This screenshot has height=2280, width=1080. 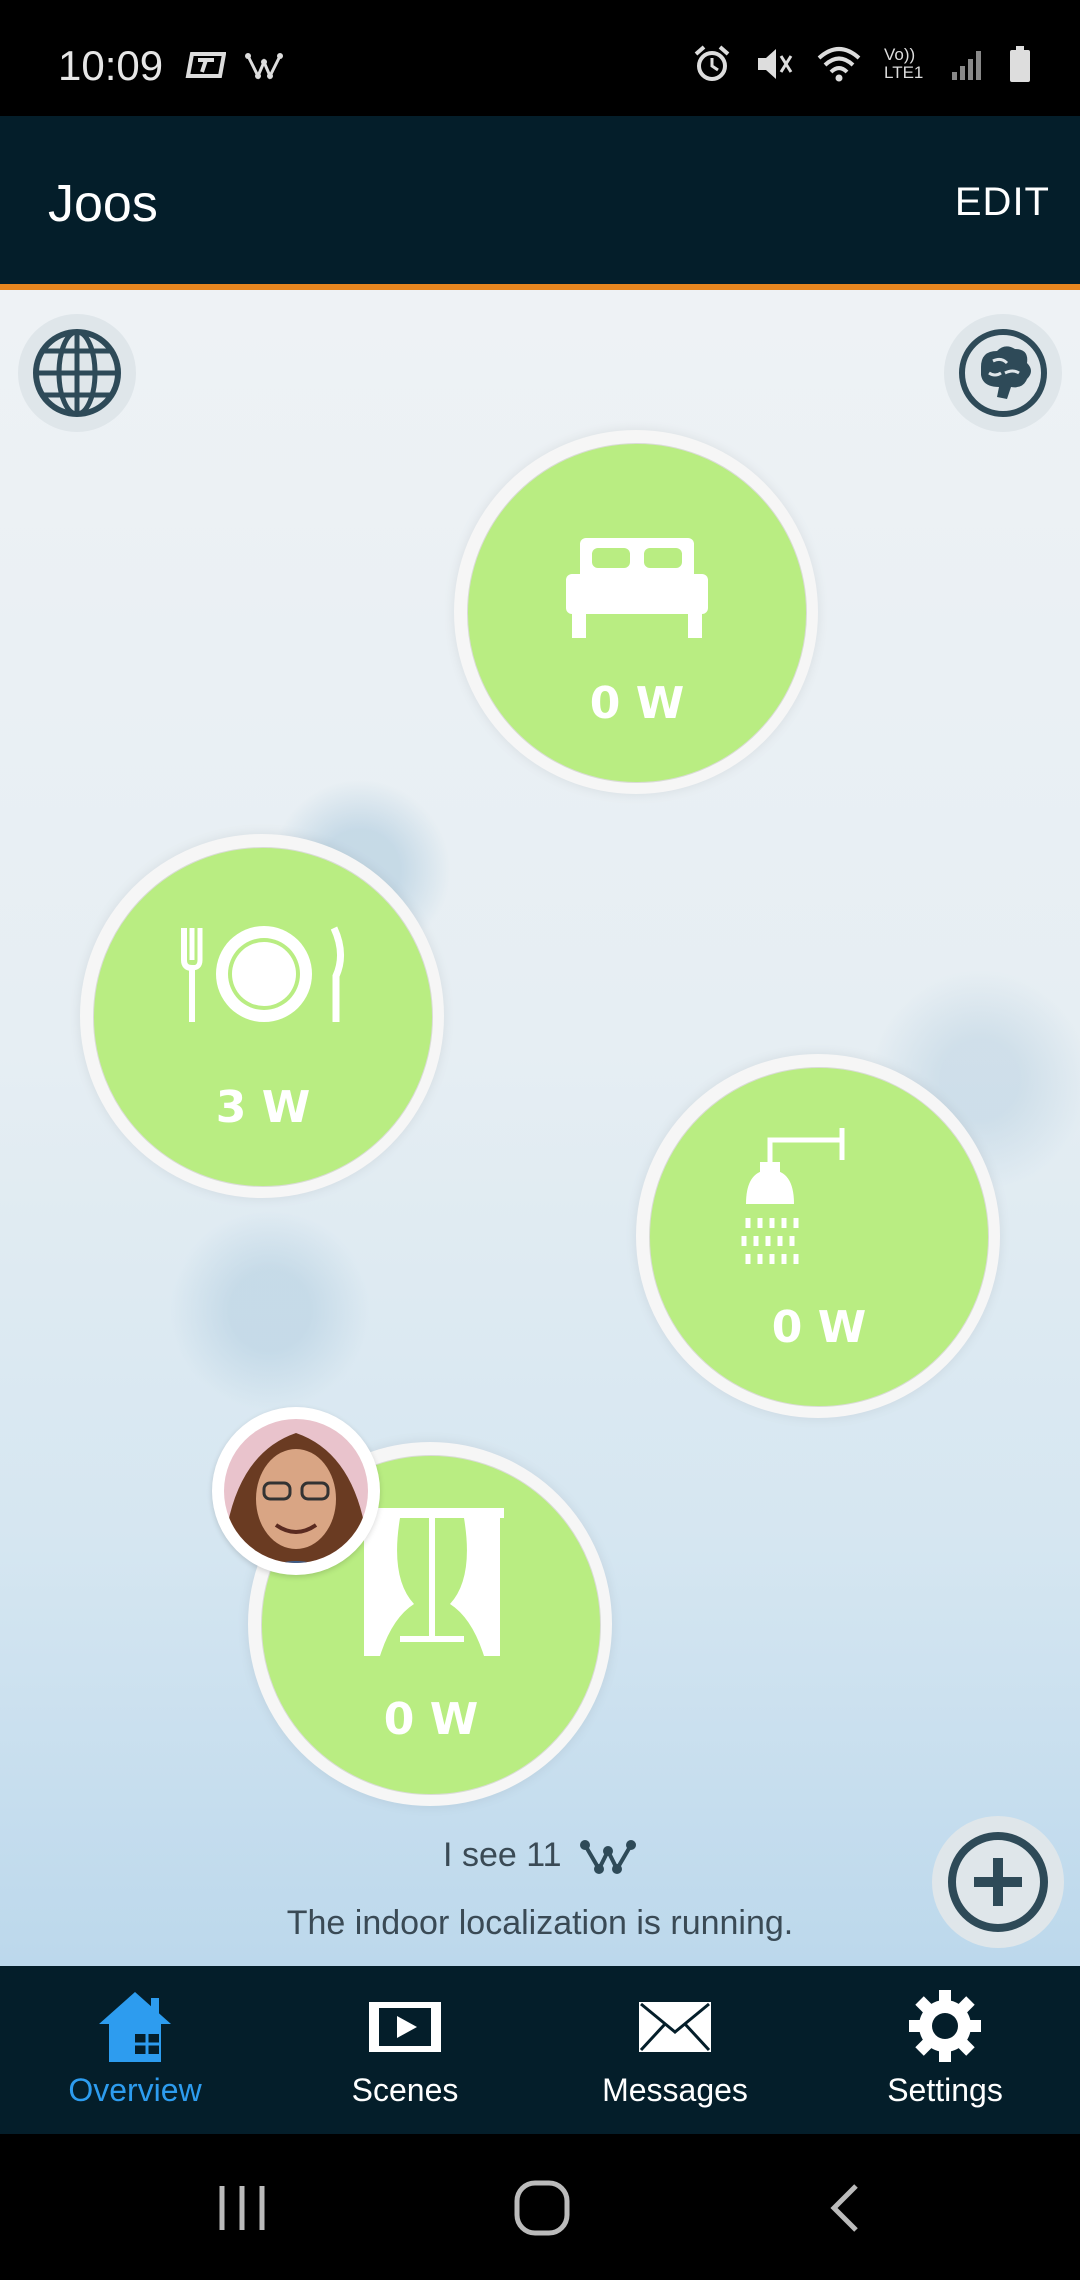 What do you see at coordinates (103, 204) in the screenshot?
I see `page-title: Joos` at bounding box center [103, 204].